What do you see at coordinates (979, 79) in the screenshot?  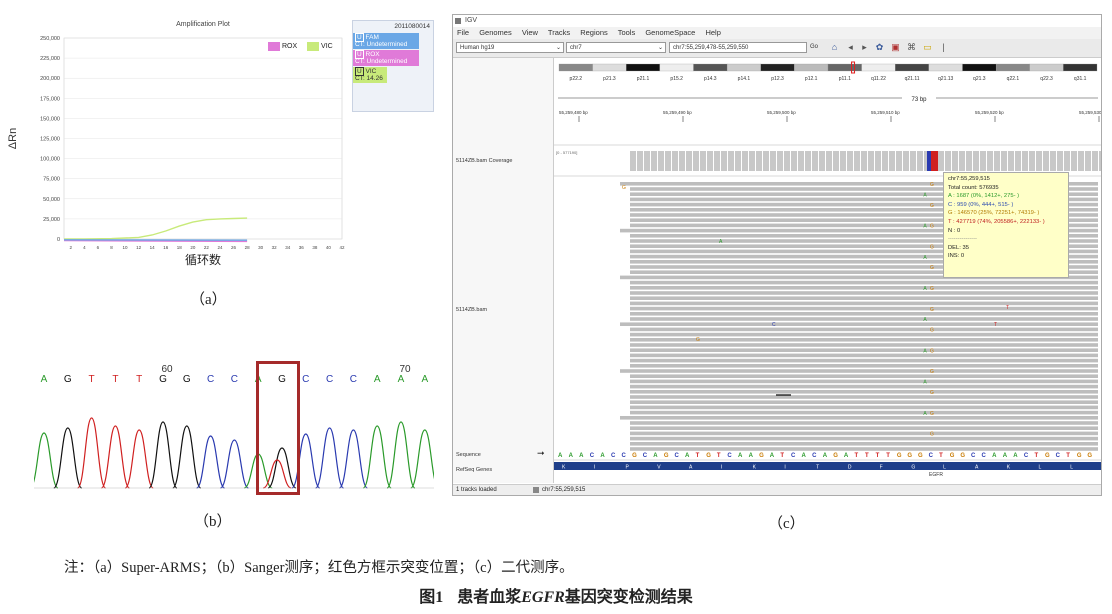 I see `cytoband-label: q21.3` at bounding box center [979, 79].